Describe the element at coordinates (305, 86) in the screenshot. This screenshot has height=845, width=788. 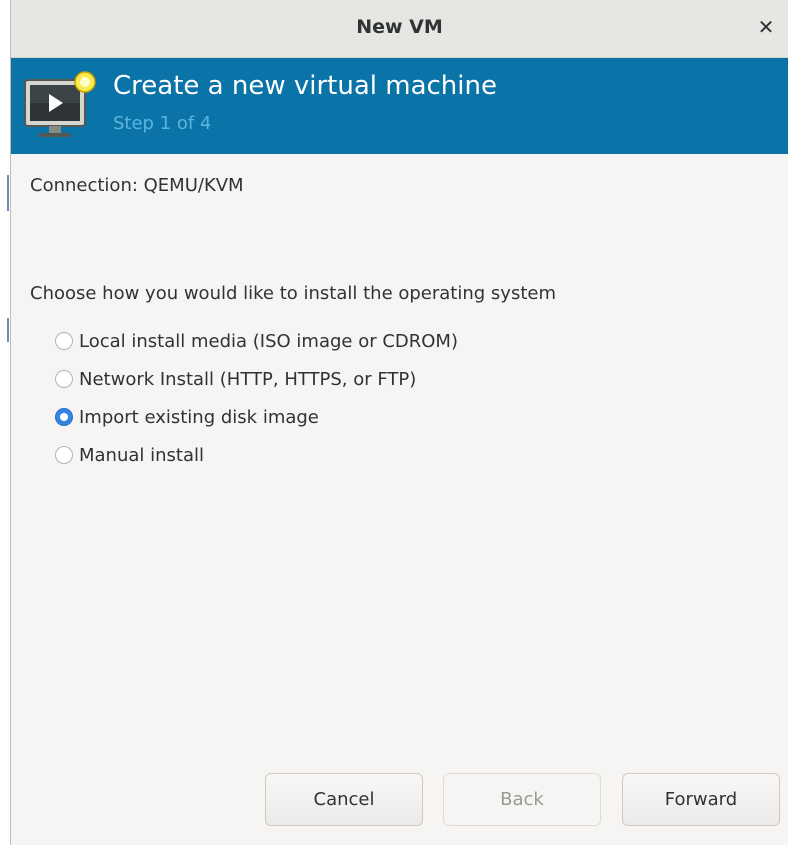
I see `banner-heading: Create a new virtual machine` at that location.